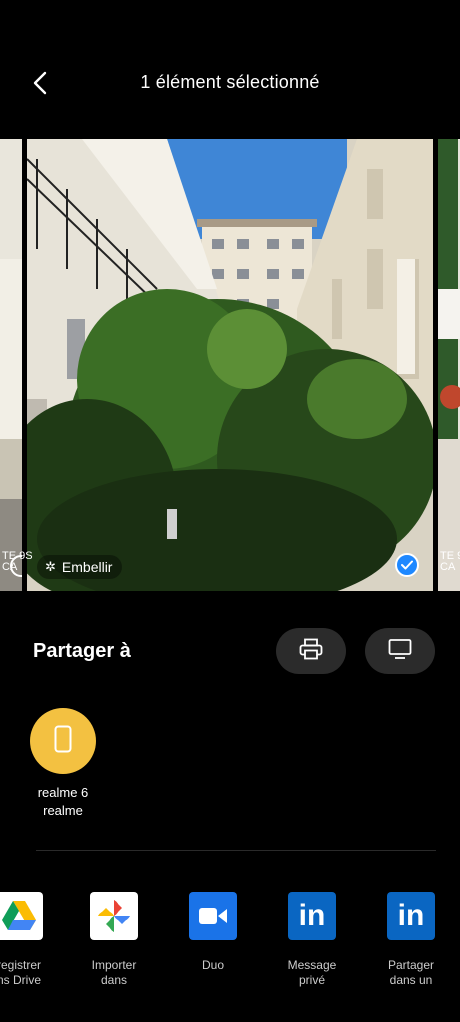 The width and height of the screenshot is (460, 1022). What do you see at coordinates (449, 365) in the screenshot?
I see `next-photo: TE 9 CA` at bounding box center [449, 365].